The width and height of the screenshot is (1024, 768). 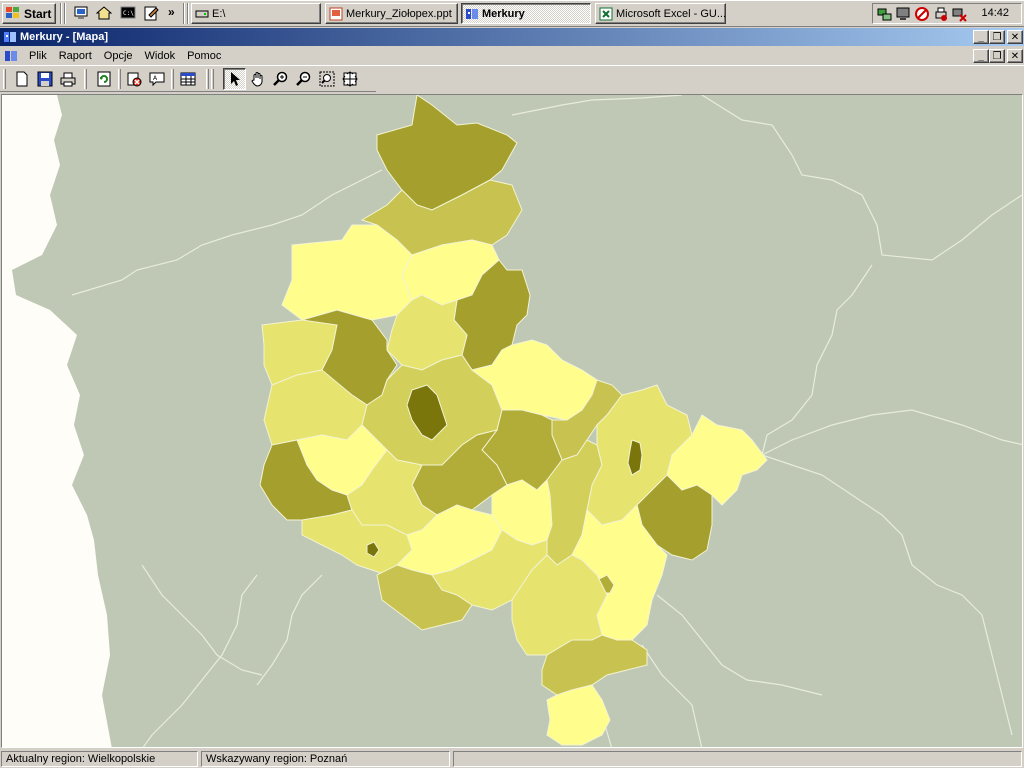 I want to click on menu-widok: Widok, so click(x=160, y=56).